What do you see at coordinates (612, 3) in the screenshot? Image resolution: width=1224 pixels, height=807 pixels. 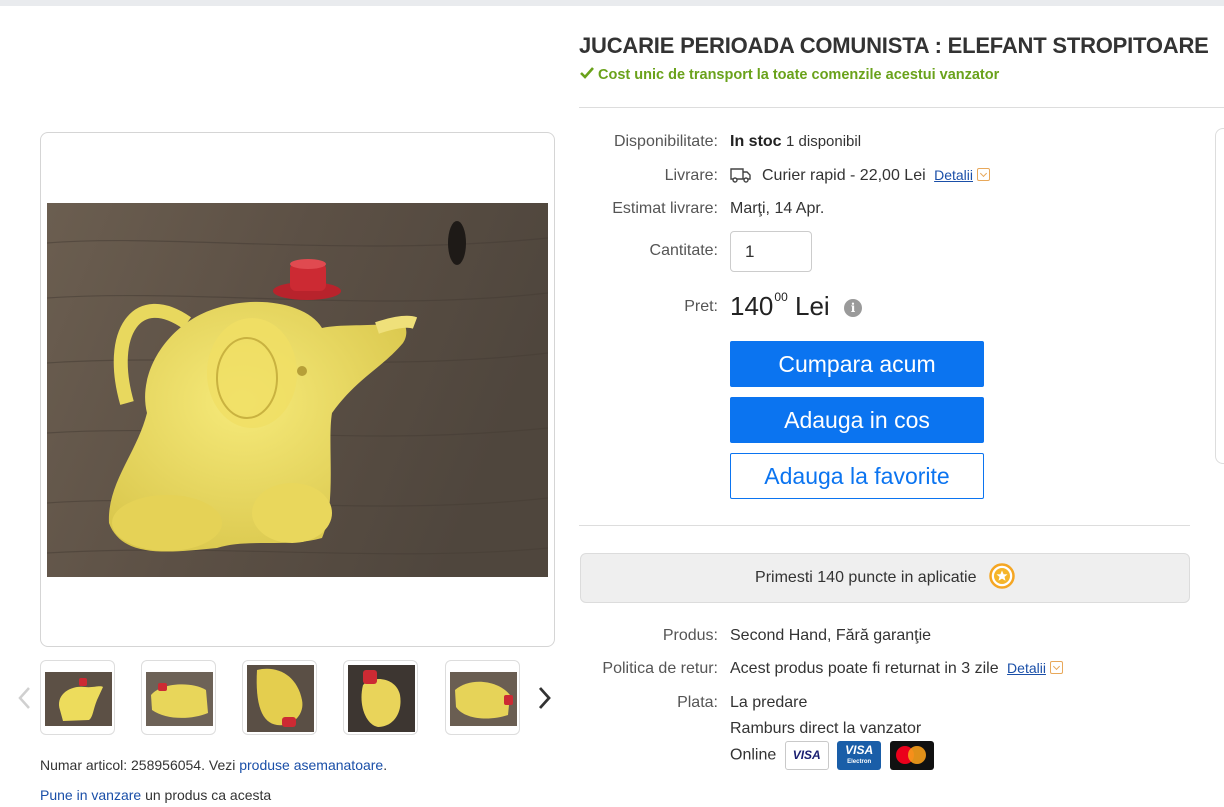 I see `top-bar` at bounding box center [612, 3].